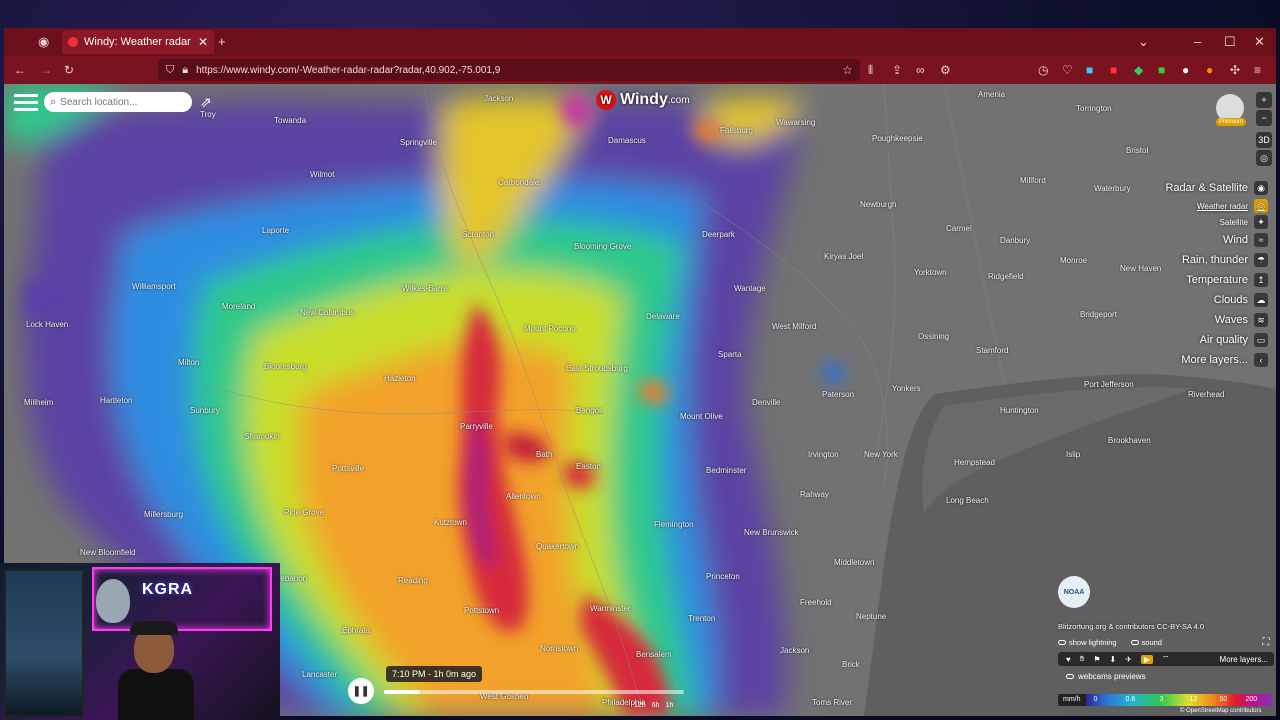  I want to click on pin-icon: ⬇, so click(1112, 659).